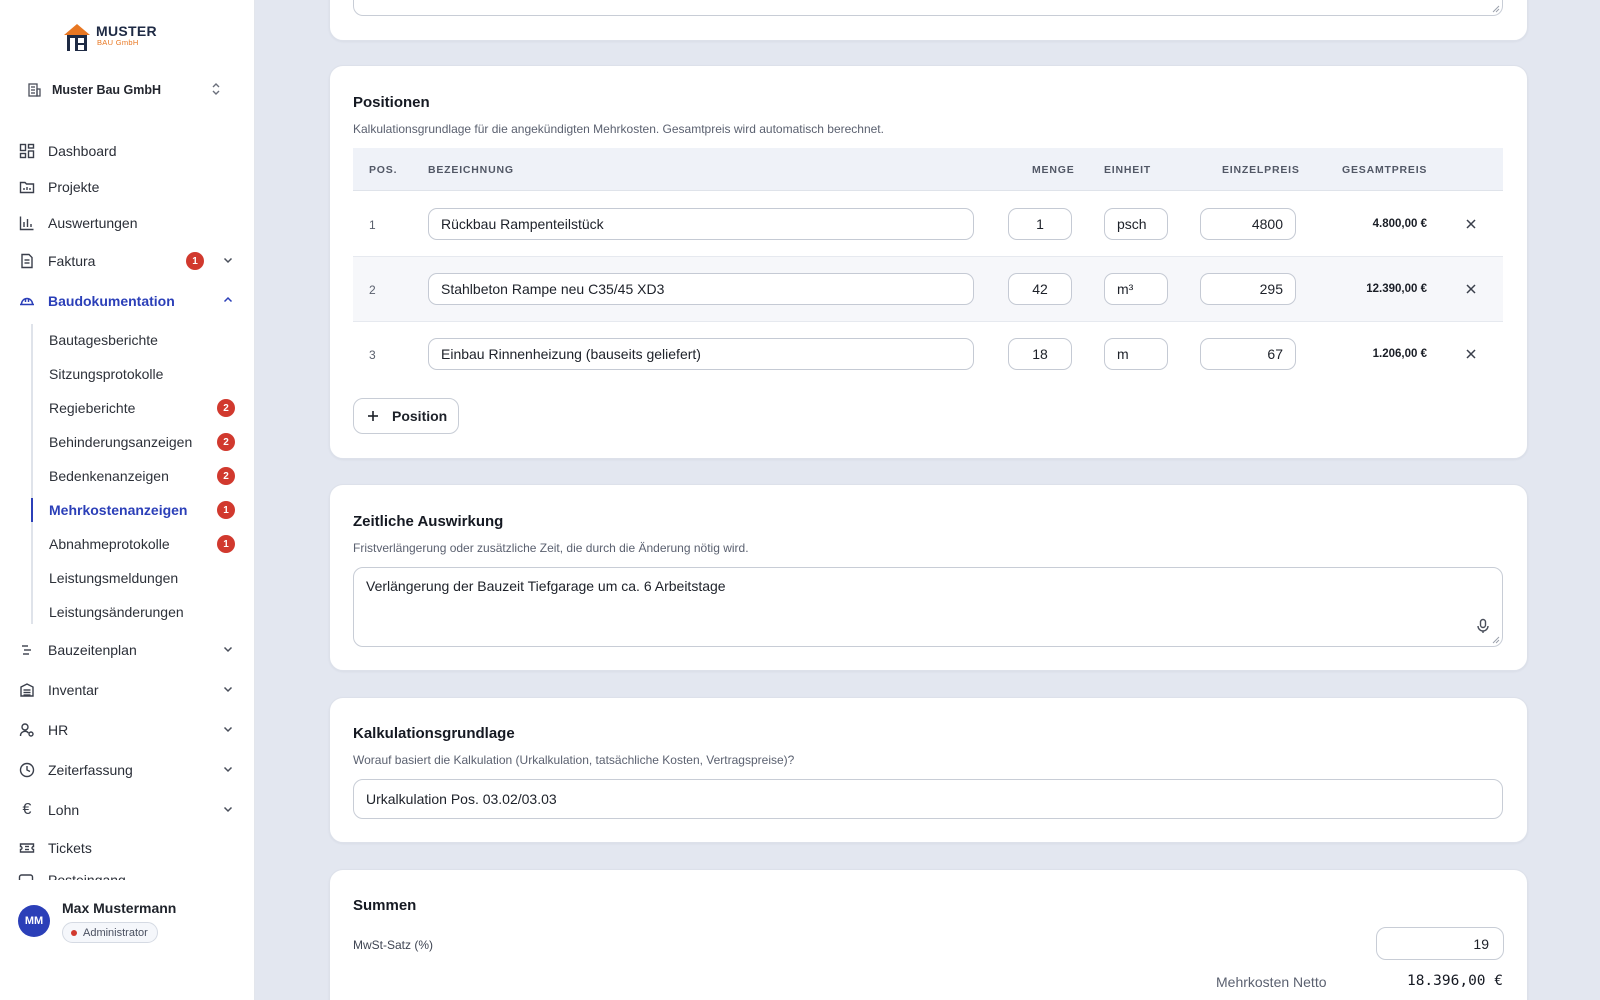 The height and width of the screenshot is (1000, 1600). I want to click on inventory-icon, so click(27, 690).